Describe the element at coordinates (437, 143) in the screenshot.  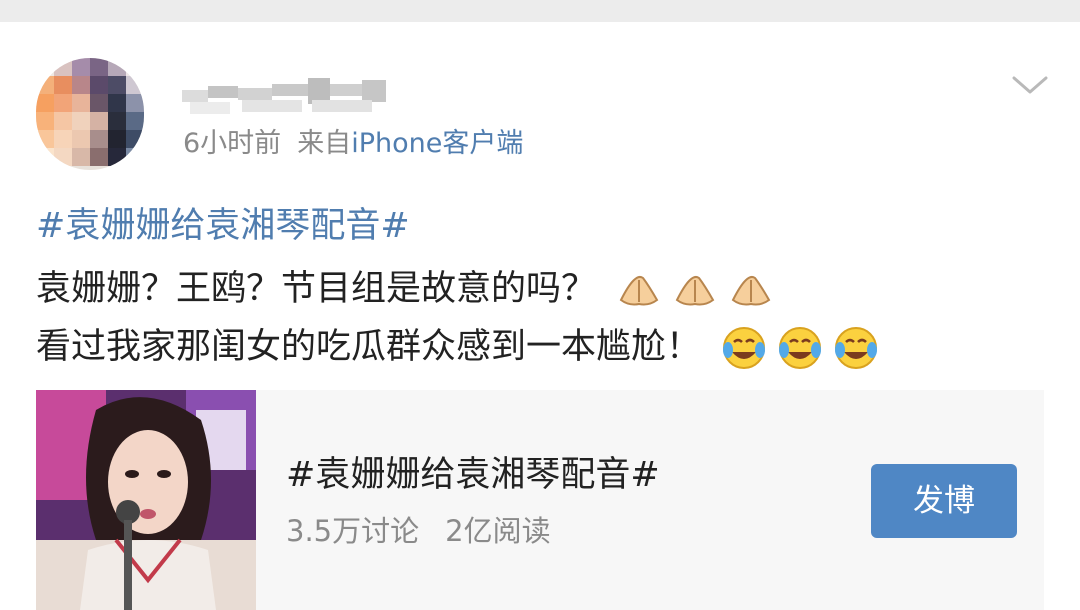
I see `source-client-link: iPhone客户端` at that location.